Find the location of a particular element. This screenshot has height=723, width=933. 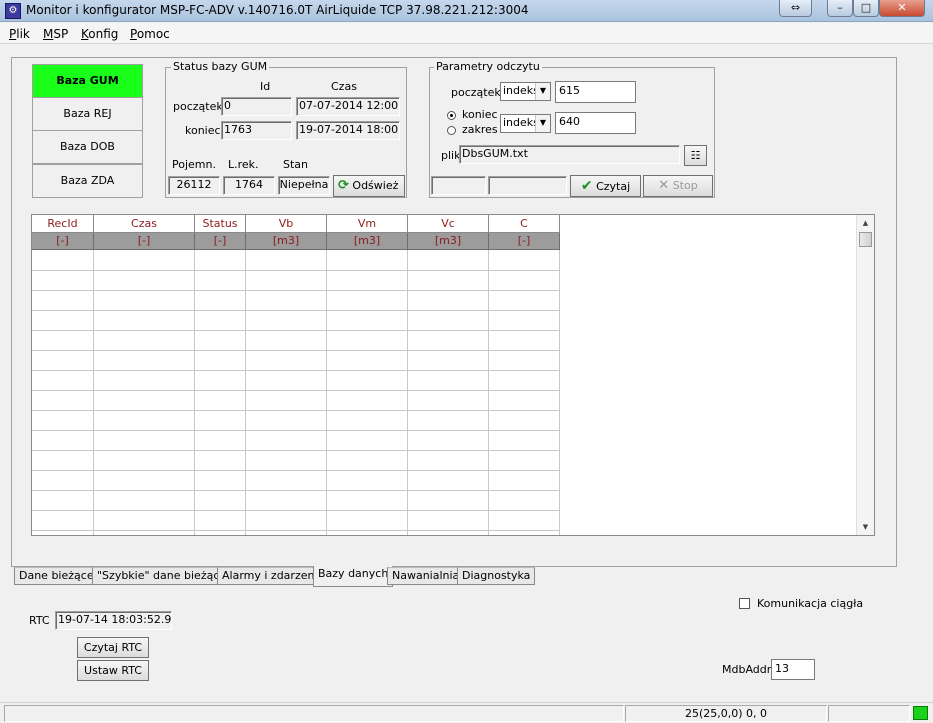

connection-led is located at coordinates (920, 713).